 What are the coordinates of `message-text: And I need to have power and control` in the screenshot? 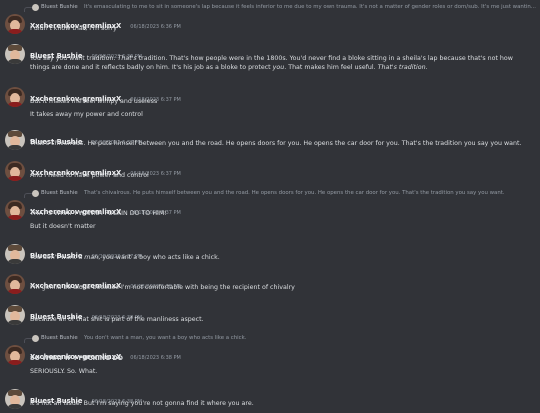 It's located at (89, 175).